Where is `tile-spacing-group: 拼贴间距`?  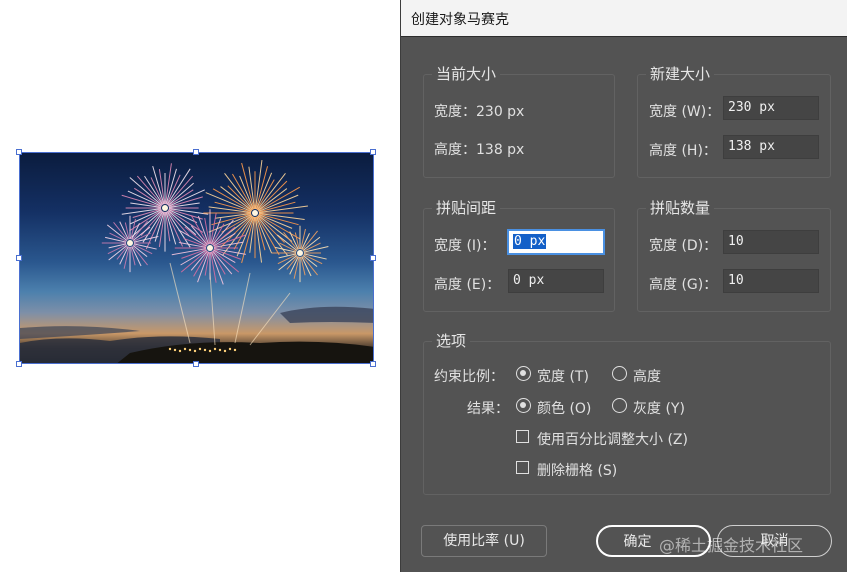
tile-spacing-group: 拼贴间距 is located at coordinates (519, 255).